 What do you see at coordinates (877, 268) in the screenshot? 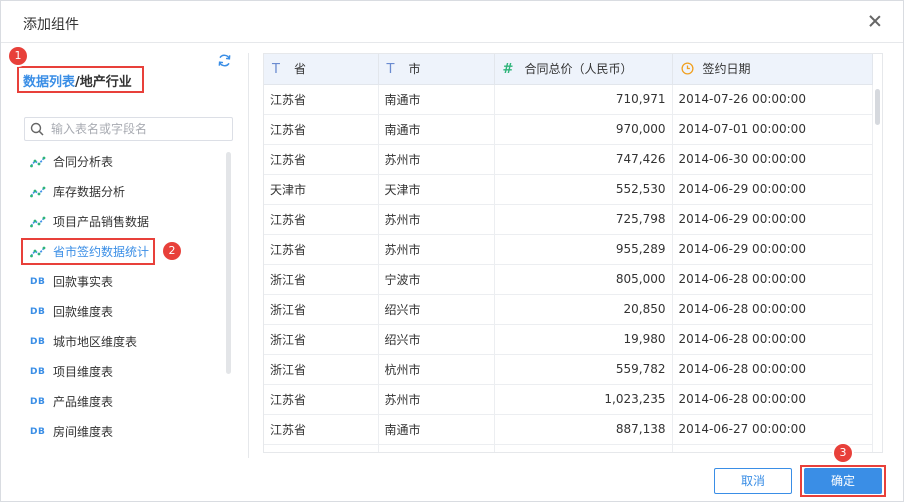
I see `table-scrollbar` at bounding box center [877, 268].